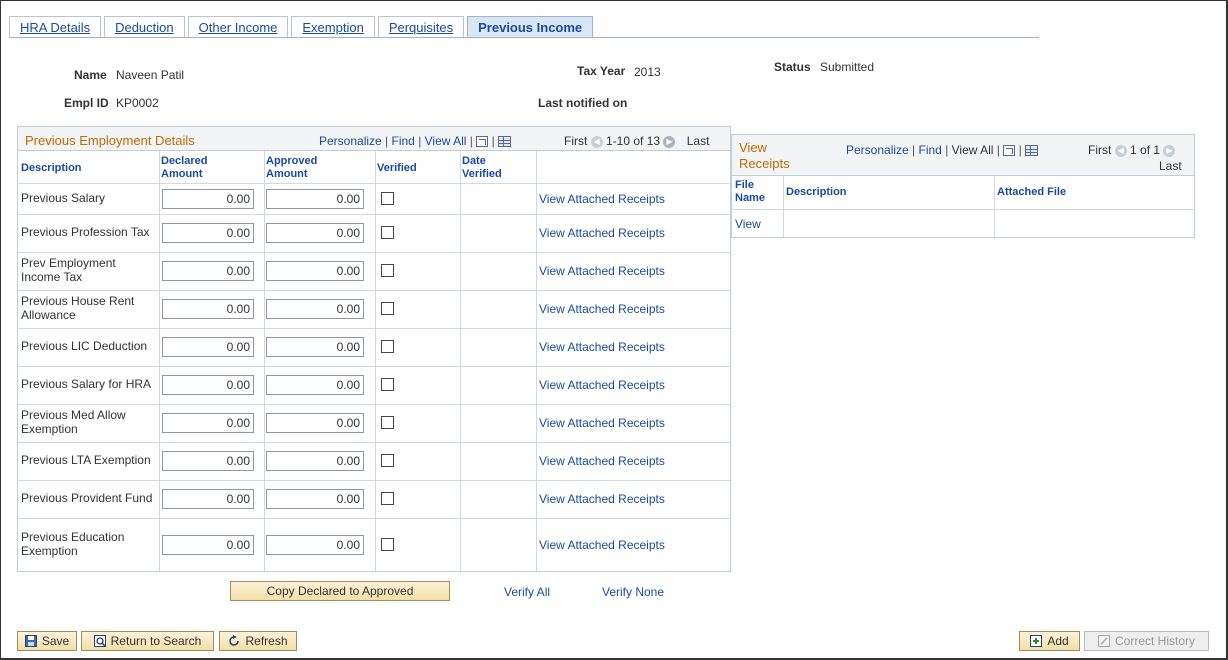  What do you see at coordinates (1049, 641) in the screenshot?
I see `add-button: Add` at bounding box center [1049, 641].